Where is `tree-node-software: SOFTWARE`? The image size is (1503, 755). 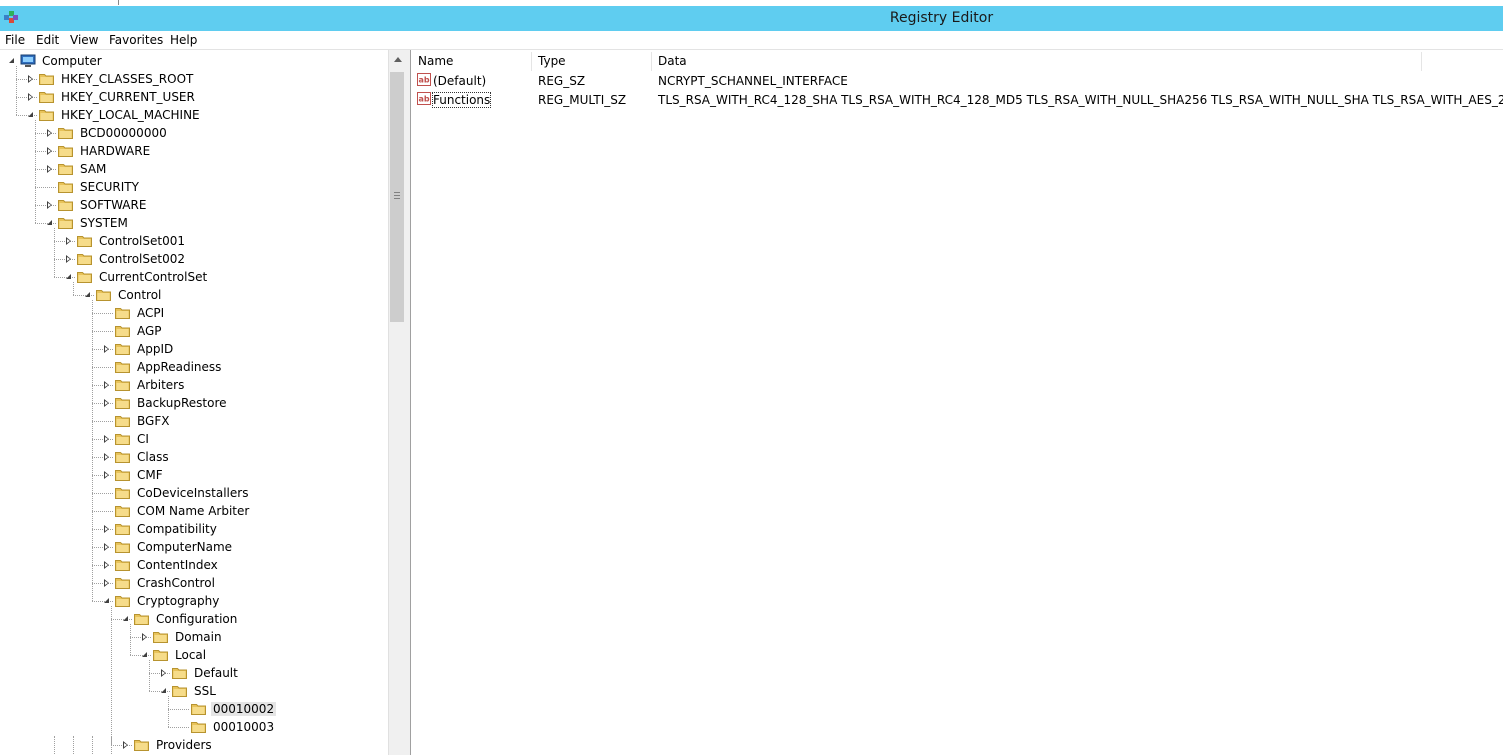 tree-node-software: SOFTWARE is located at coordinates (194, 205).